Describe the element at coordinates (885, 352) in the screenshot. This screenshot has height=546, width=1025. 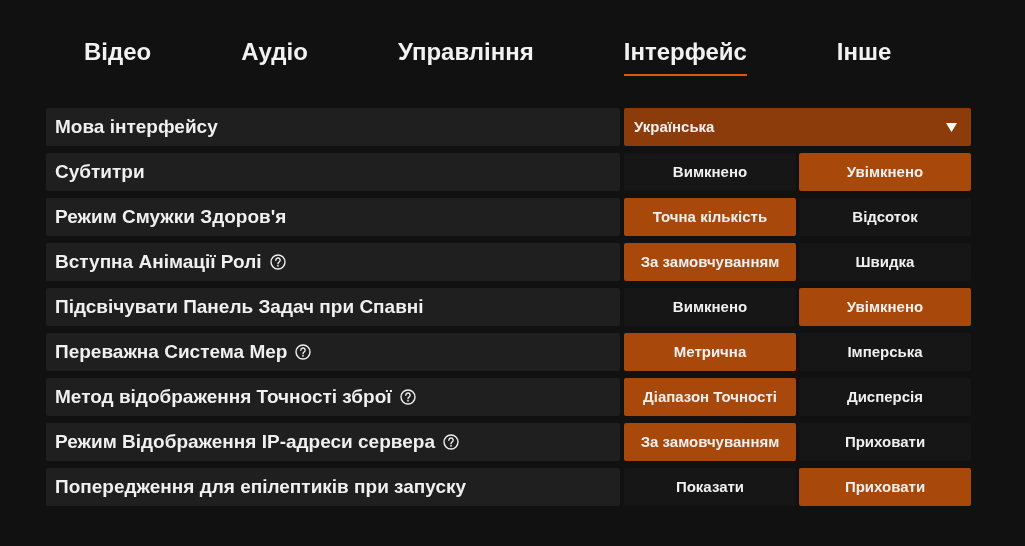
I see `option-button: Імперська` at that location.